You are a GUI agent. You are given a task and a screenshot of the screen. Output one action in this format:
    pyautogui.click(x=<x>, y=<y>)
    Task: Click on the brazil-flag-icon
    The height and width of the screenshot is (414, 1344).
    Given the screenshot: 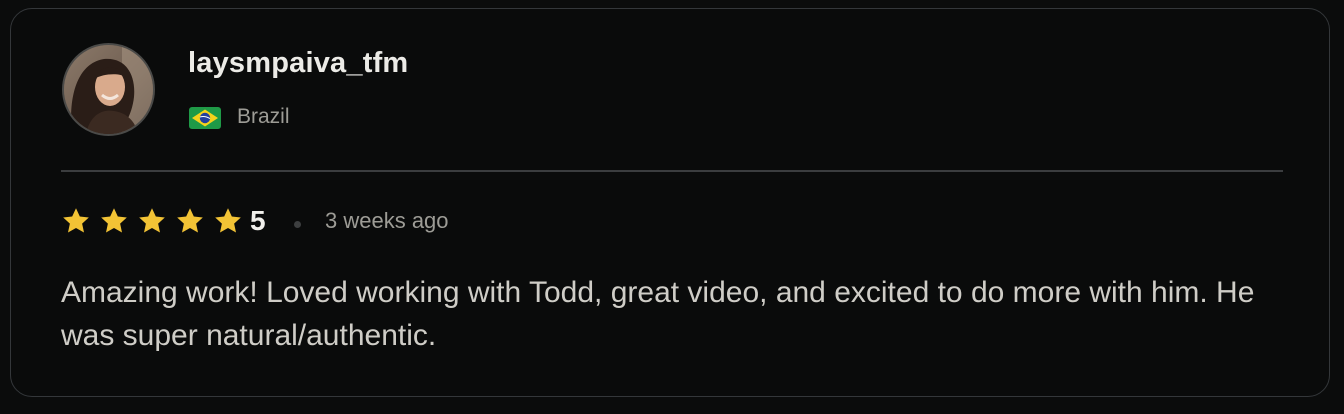 What is the action you would take?
    pyautogui.click(x=205, y=118)
    